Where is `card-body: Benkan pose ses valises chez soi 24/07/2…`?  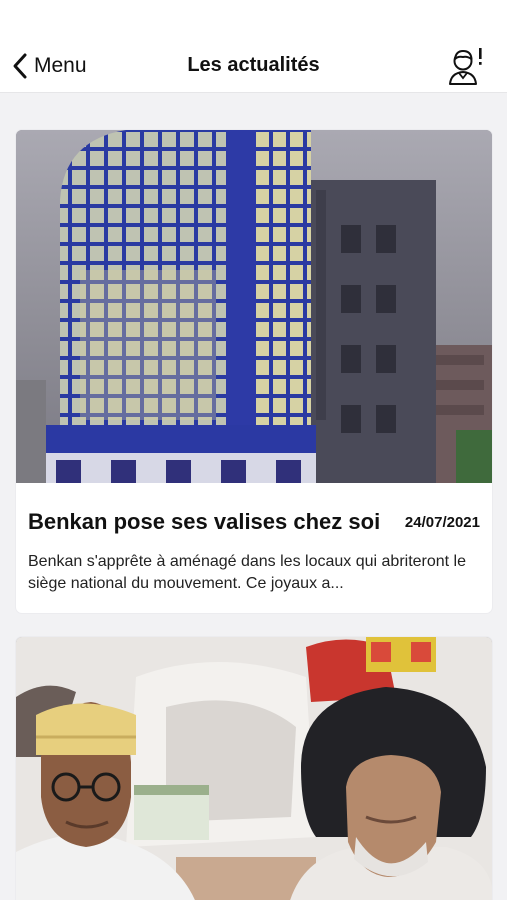 card-body: Benkan pose ses valises chez soi 24/07/2… is located at coordinates (254, 539).